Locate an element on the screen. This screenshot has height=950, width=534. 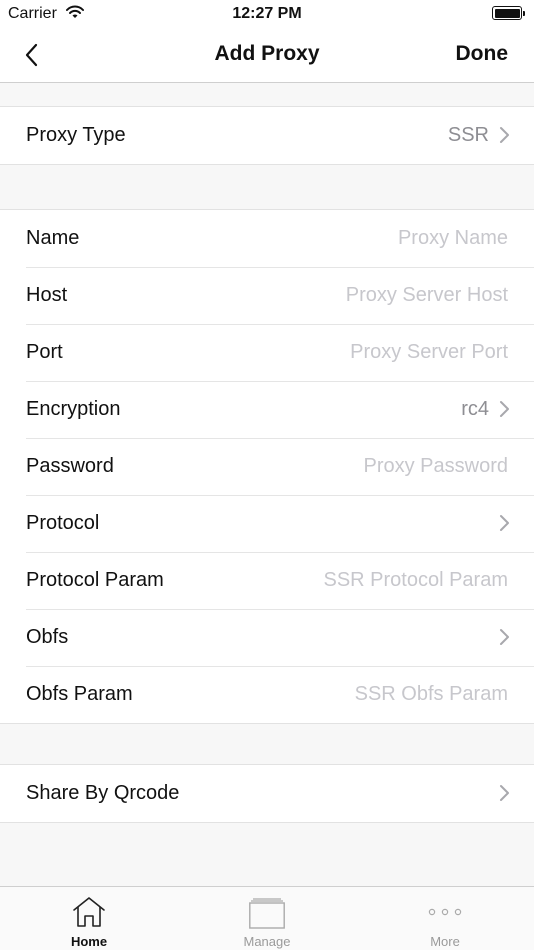
tab-home-label: Home is located at coordinates (89, 941).